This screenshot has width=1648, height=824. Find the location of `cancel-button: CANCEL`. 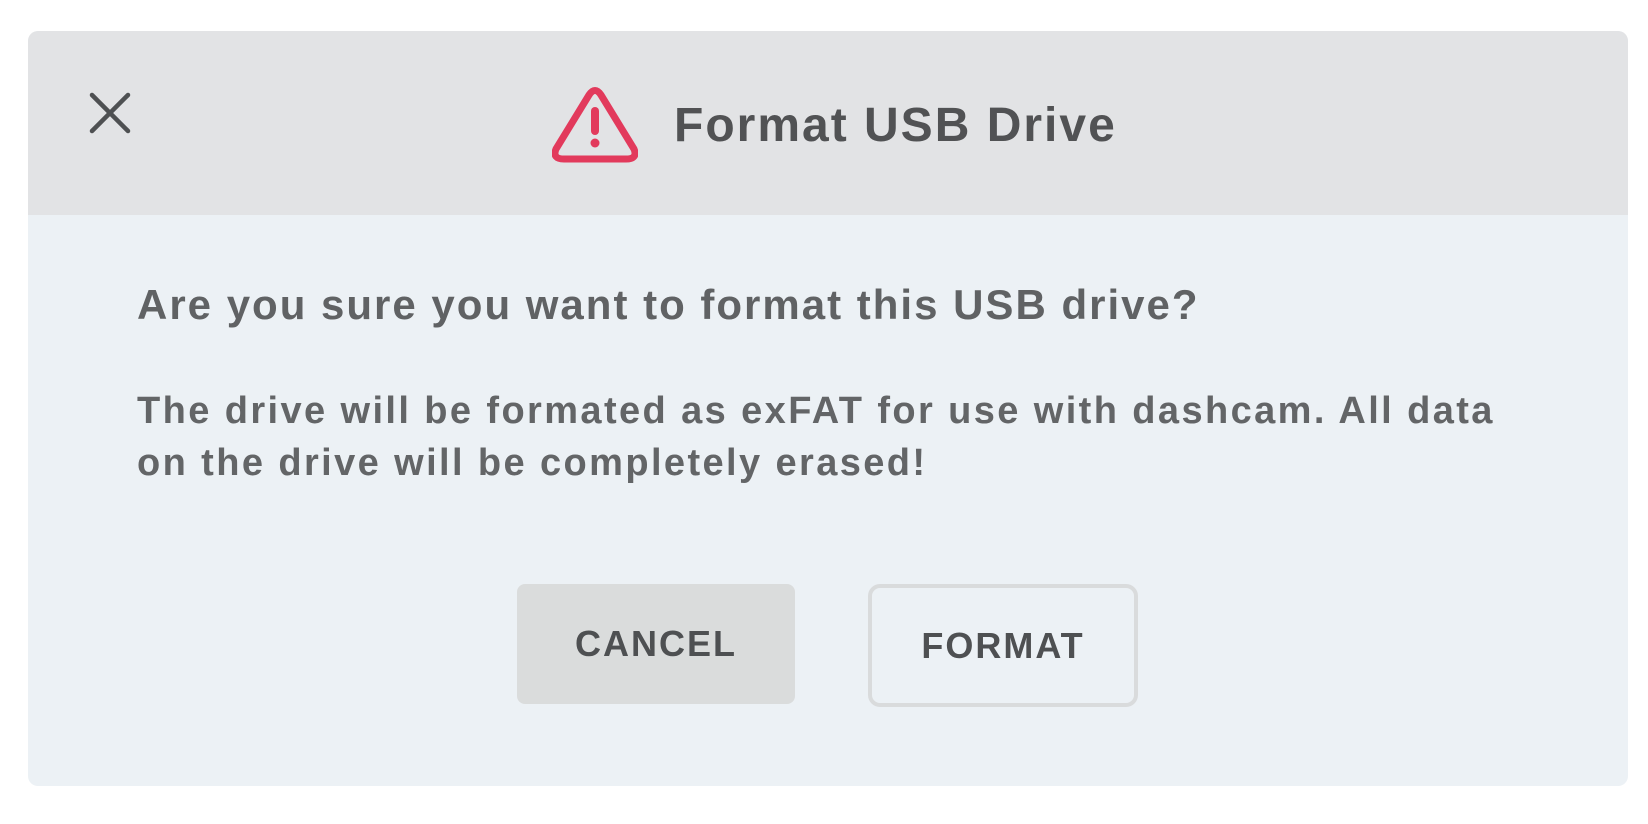

cancel-button: CANCEL is located at coordinates (656, 644).